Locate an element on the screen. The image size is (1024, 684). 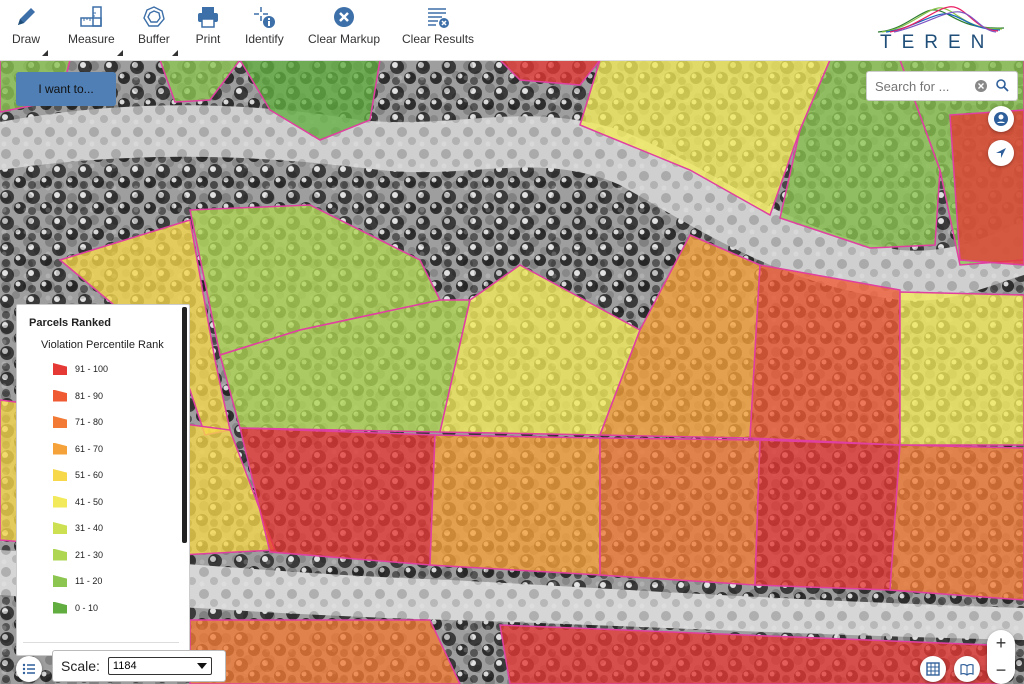
clear-markup-icon is located at coordinates (344, 17).